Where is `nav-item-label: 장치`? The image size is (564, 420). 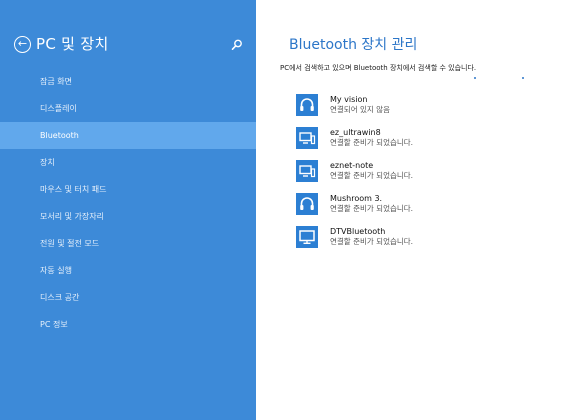
nav-item-label: 장치 is located at coordinates (47, 162).